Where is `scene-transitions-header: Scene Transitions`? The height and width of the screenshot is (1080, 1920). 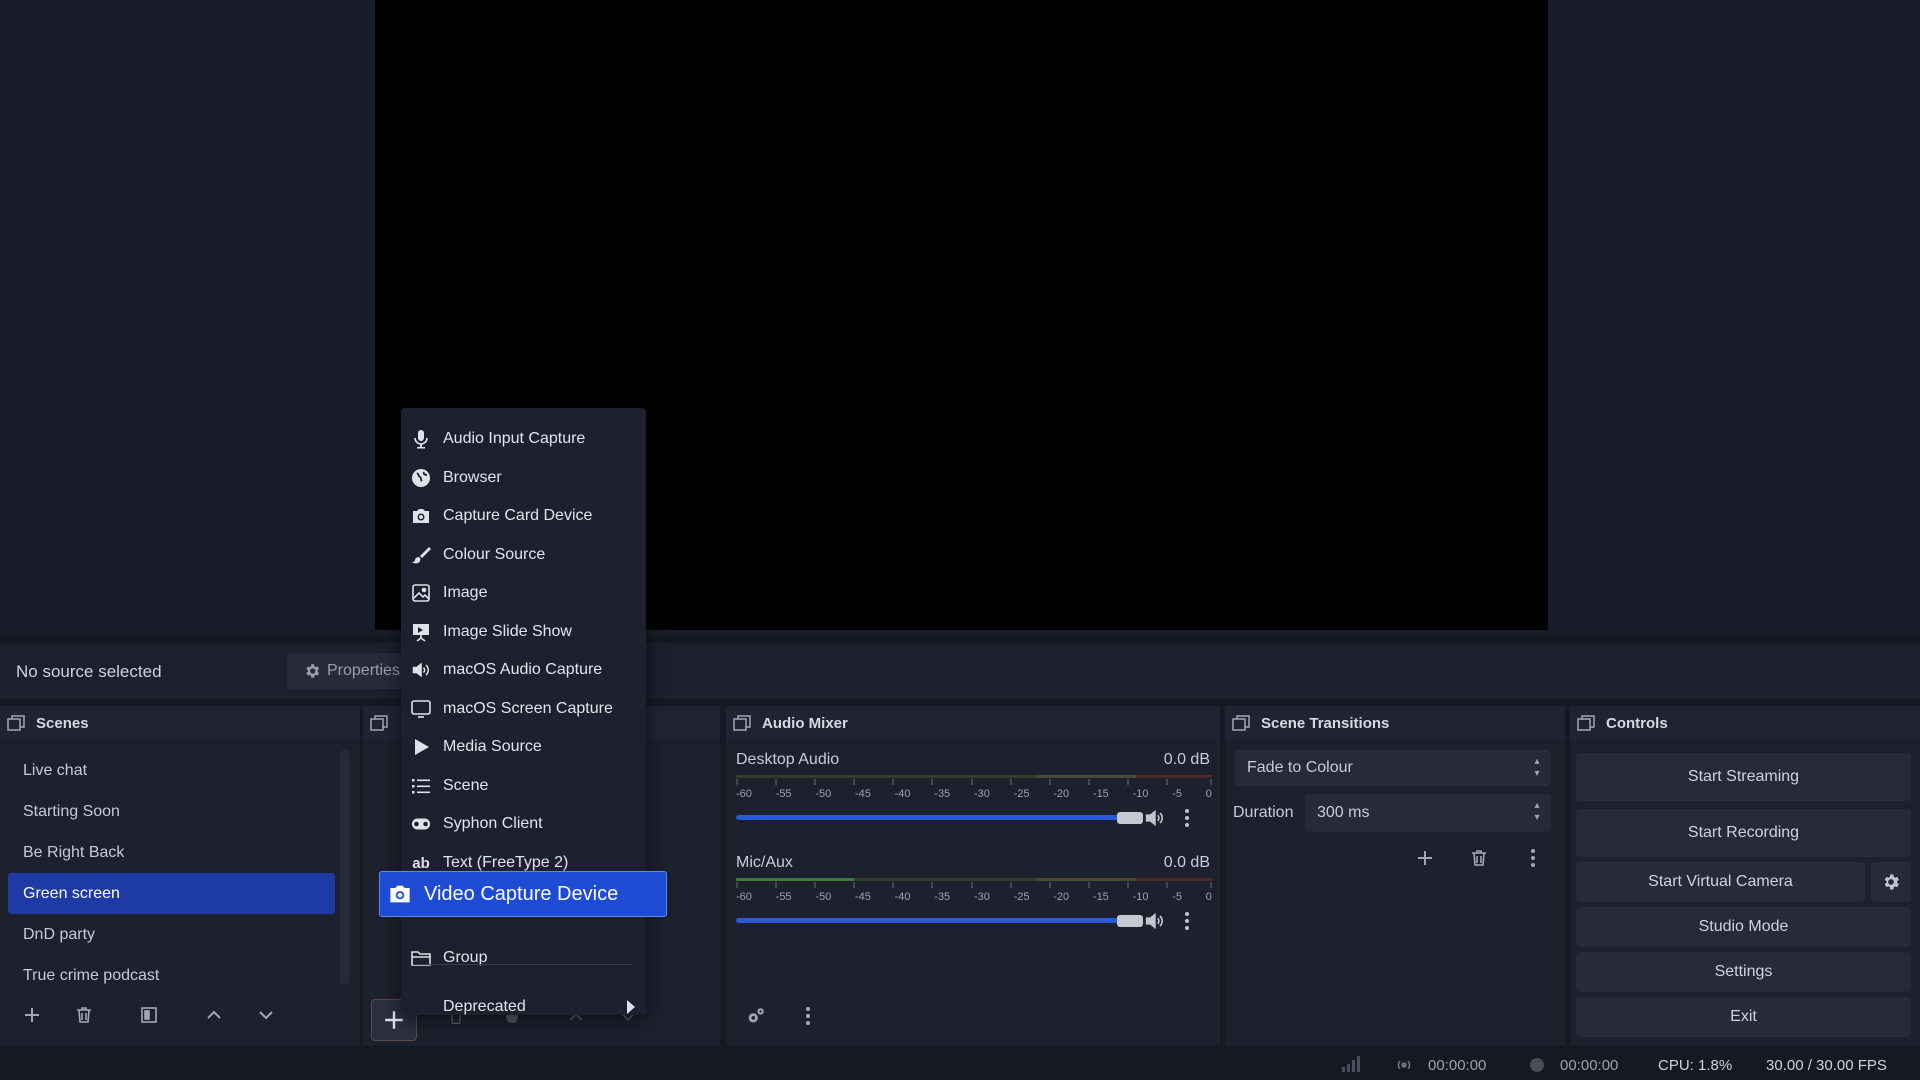
scene-transitions-header: Scene Transitions is located at coordinates (1395, 723).